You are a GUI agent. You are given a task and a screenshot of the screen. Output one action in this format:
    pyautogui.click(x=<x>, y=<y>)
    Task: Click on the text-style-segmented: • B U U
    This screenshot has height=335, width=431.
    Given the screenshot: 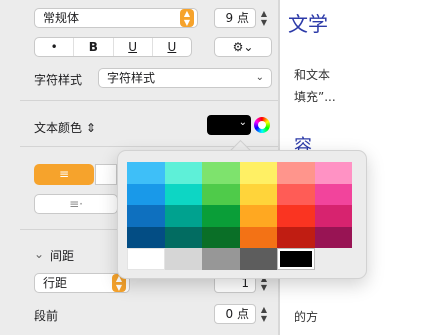 What is the action you would take?
    pyautogui.click(x=113, y=47)
    